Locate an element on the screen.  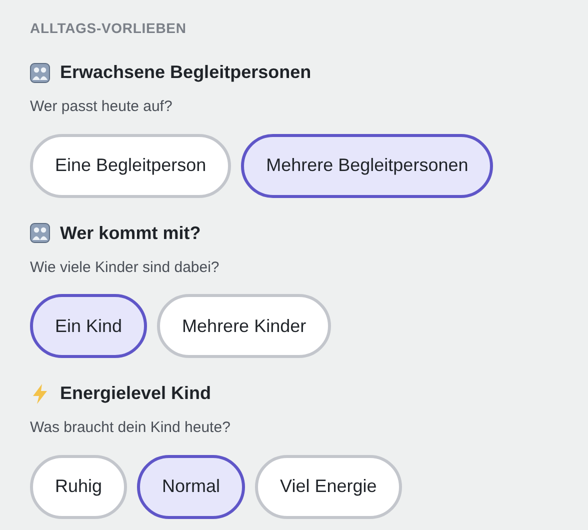
group-heading: Erwachsene Begleitpersonen is located at coordinates (186, 72).